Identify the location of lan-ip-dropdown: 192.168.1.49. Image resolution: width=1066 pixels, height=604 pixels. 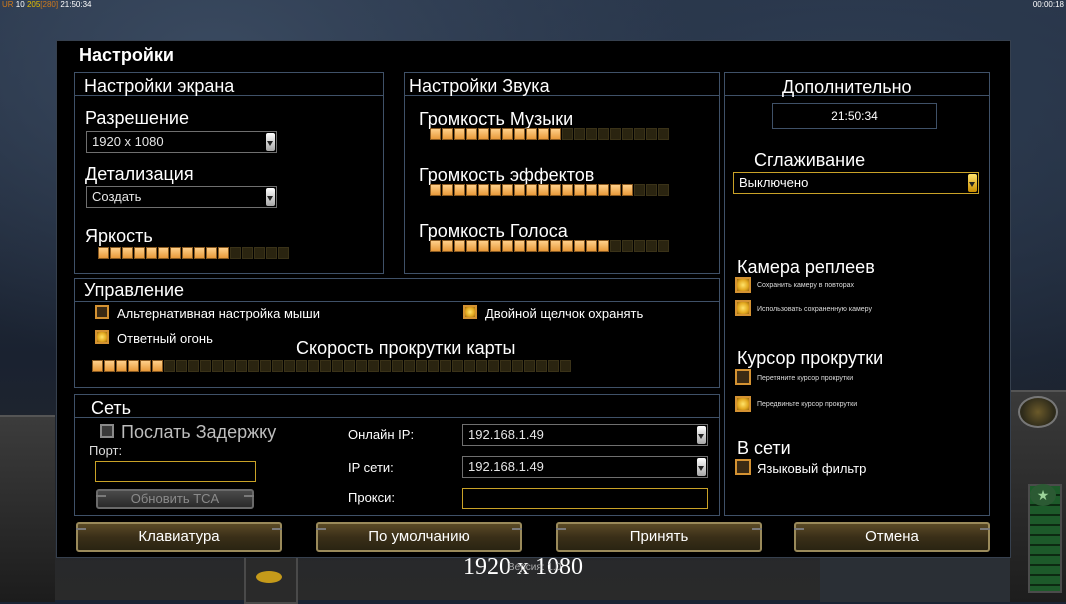
(585, 467).